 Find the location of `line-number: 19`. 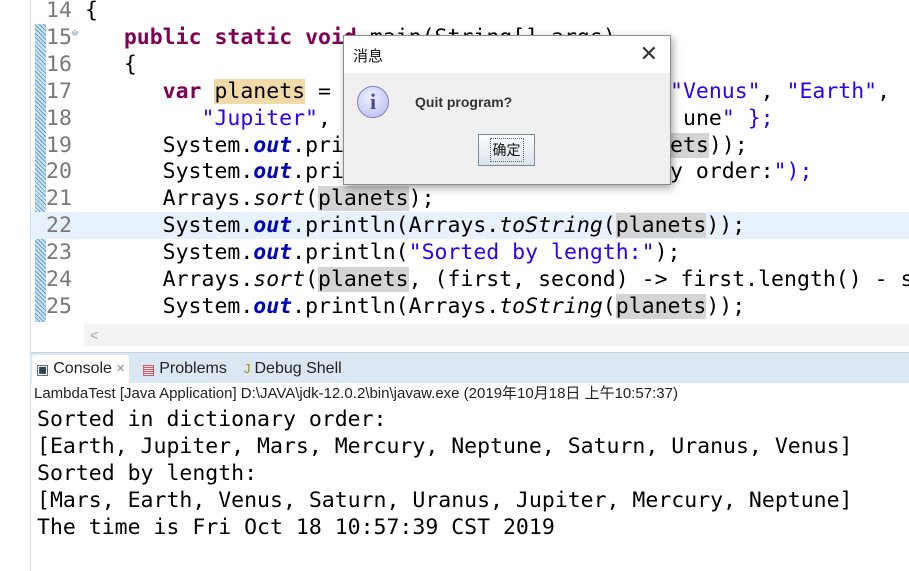

line-number: 19 is located at coordinates (59, 145).